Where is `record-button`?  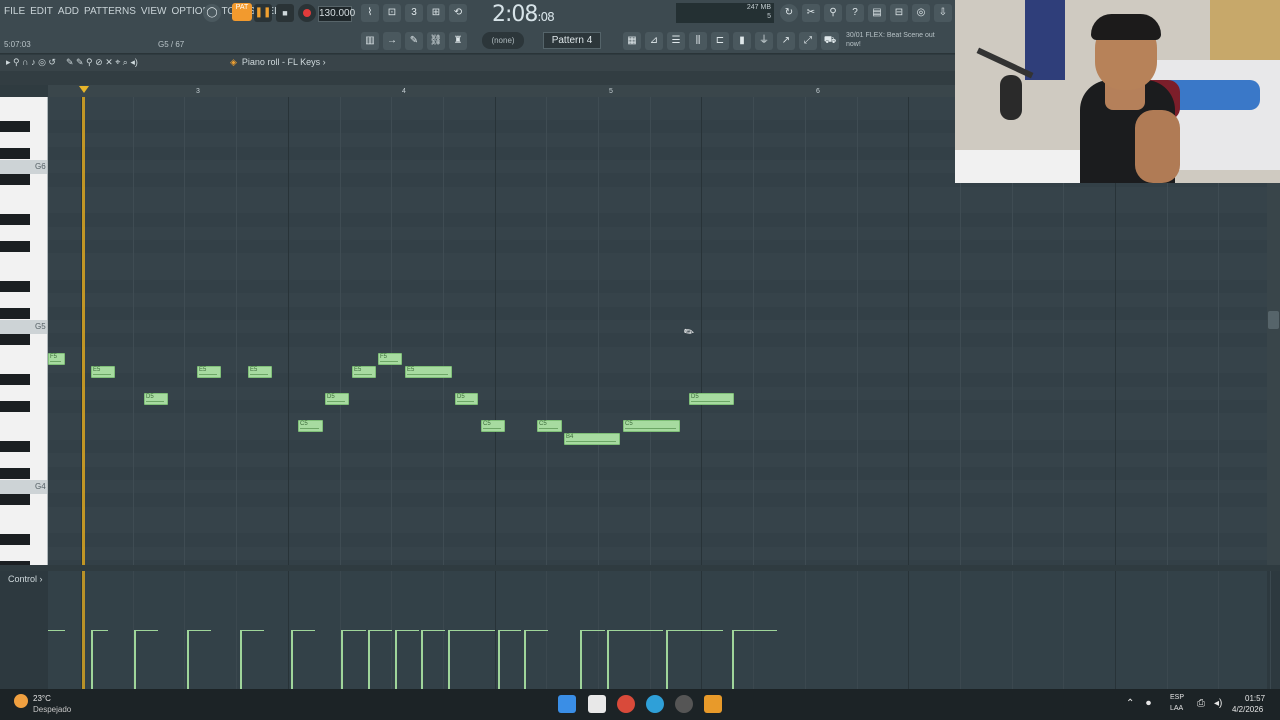 record-button is located at coordinates (307, 13).